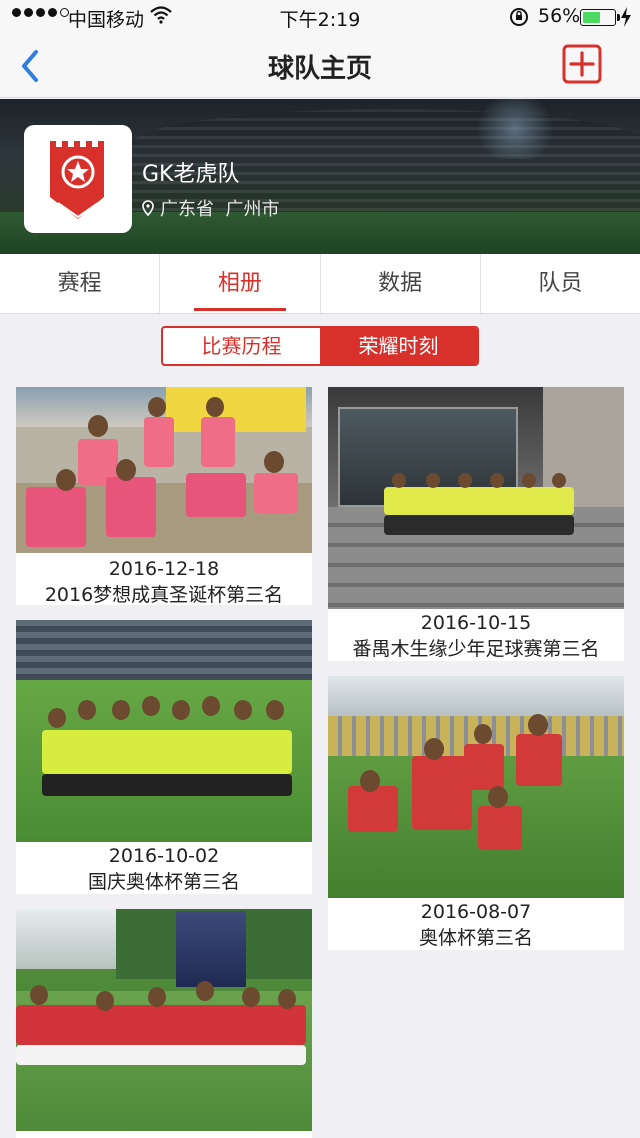  What do you see at coordinates (319, 69) in the screenshot?
I see `page-title: 球队主页` at bounding box center [319, 69].